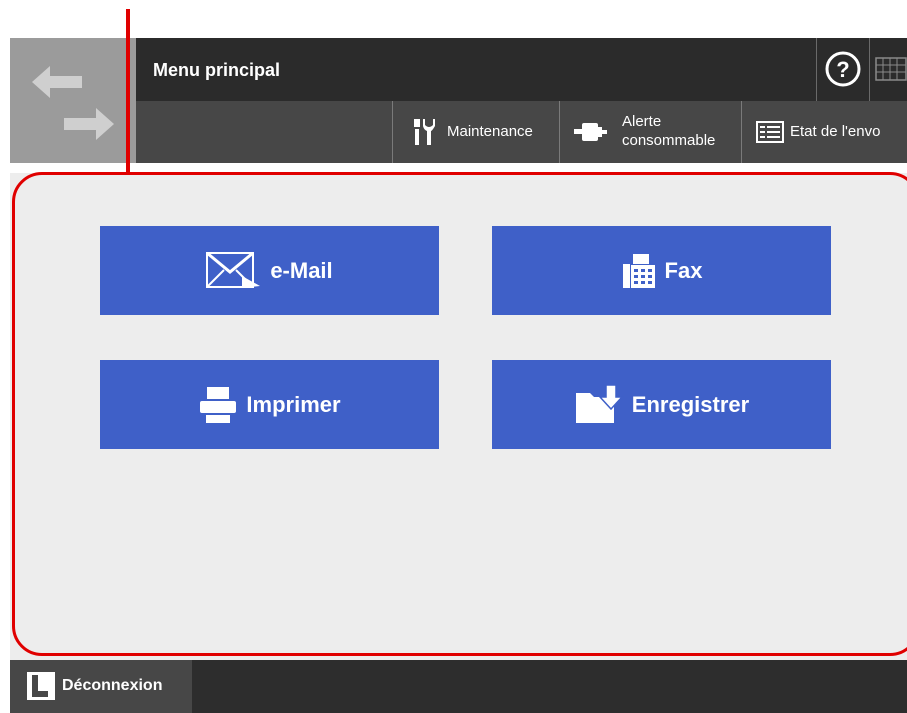  I want to click on email-button: e-Mail, so click(269, 270).